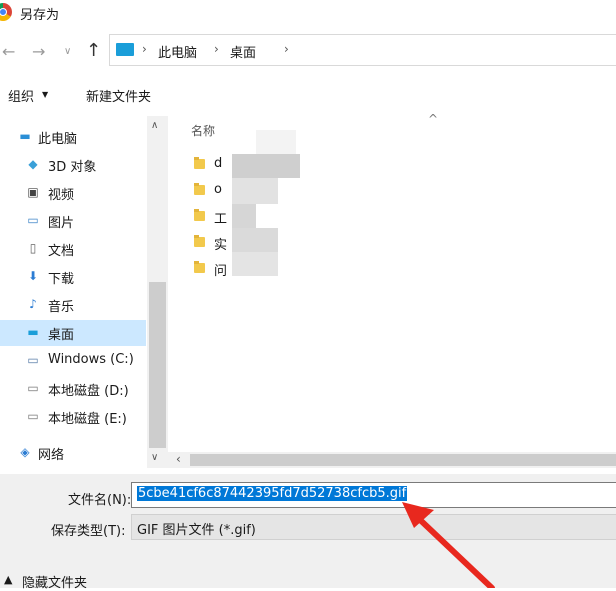 The image size is (616, 591). Describe the element at coordinates (8, 579) in the screenshot. I see `caret-up-icon: ▲` at that location.